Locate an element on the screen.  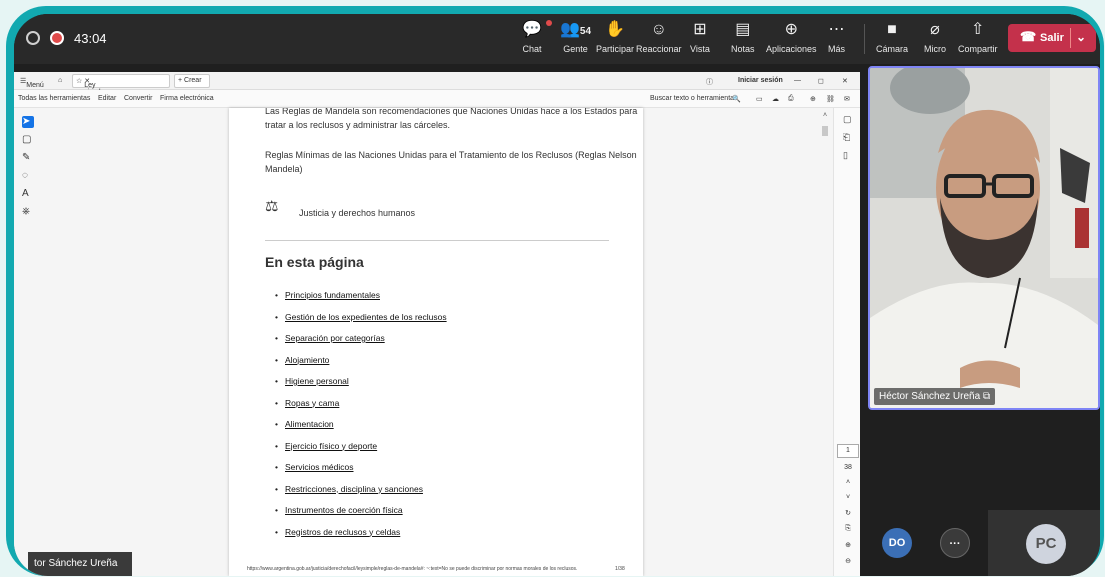
chat-button: 💬 Chat is located at coordinates (532, 37).